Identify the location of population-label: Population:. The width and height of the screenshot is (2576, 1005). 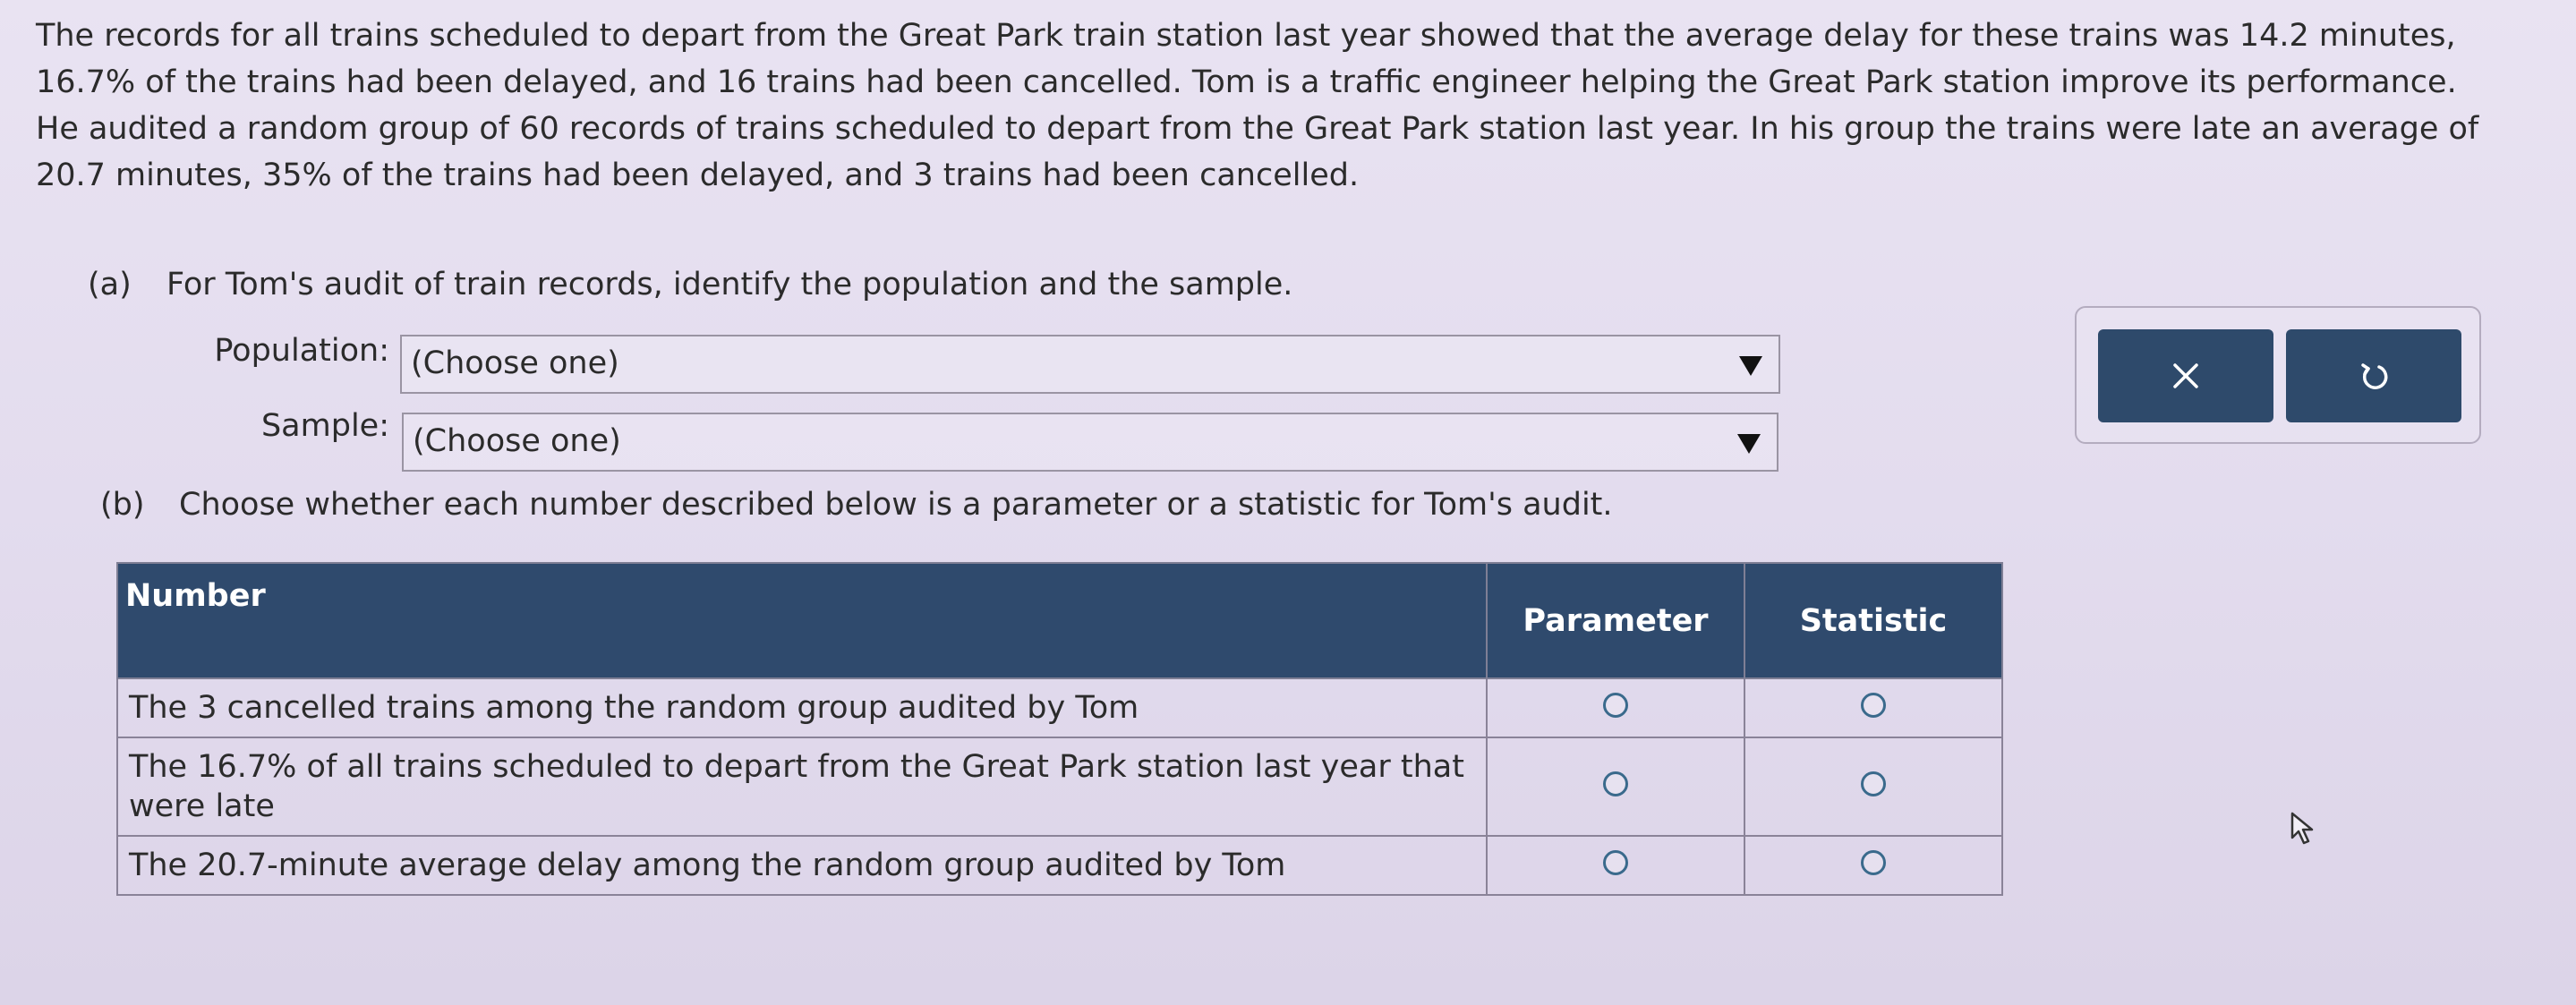
(301, 351).